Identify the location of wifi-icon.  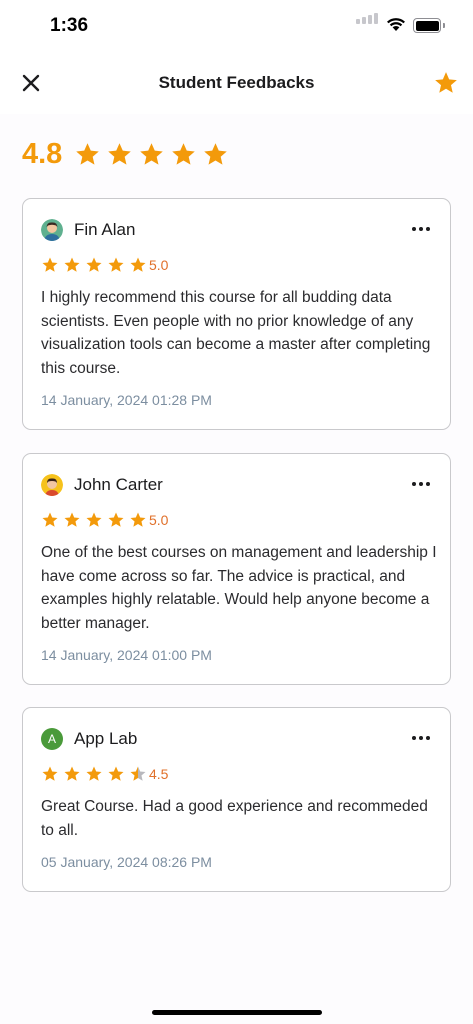
(396, 24).